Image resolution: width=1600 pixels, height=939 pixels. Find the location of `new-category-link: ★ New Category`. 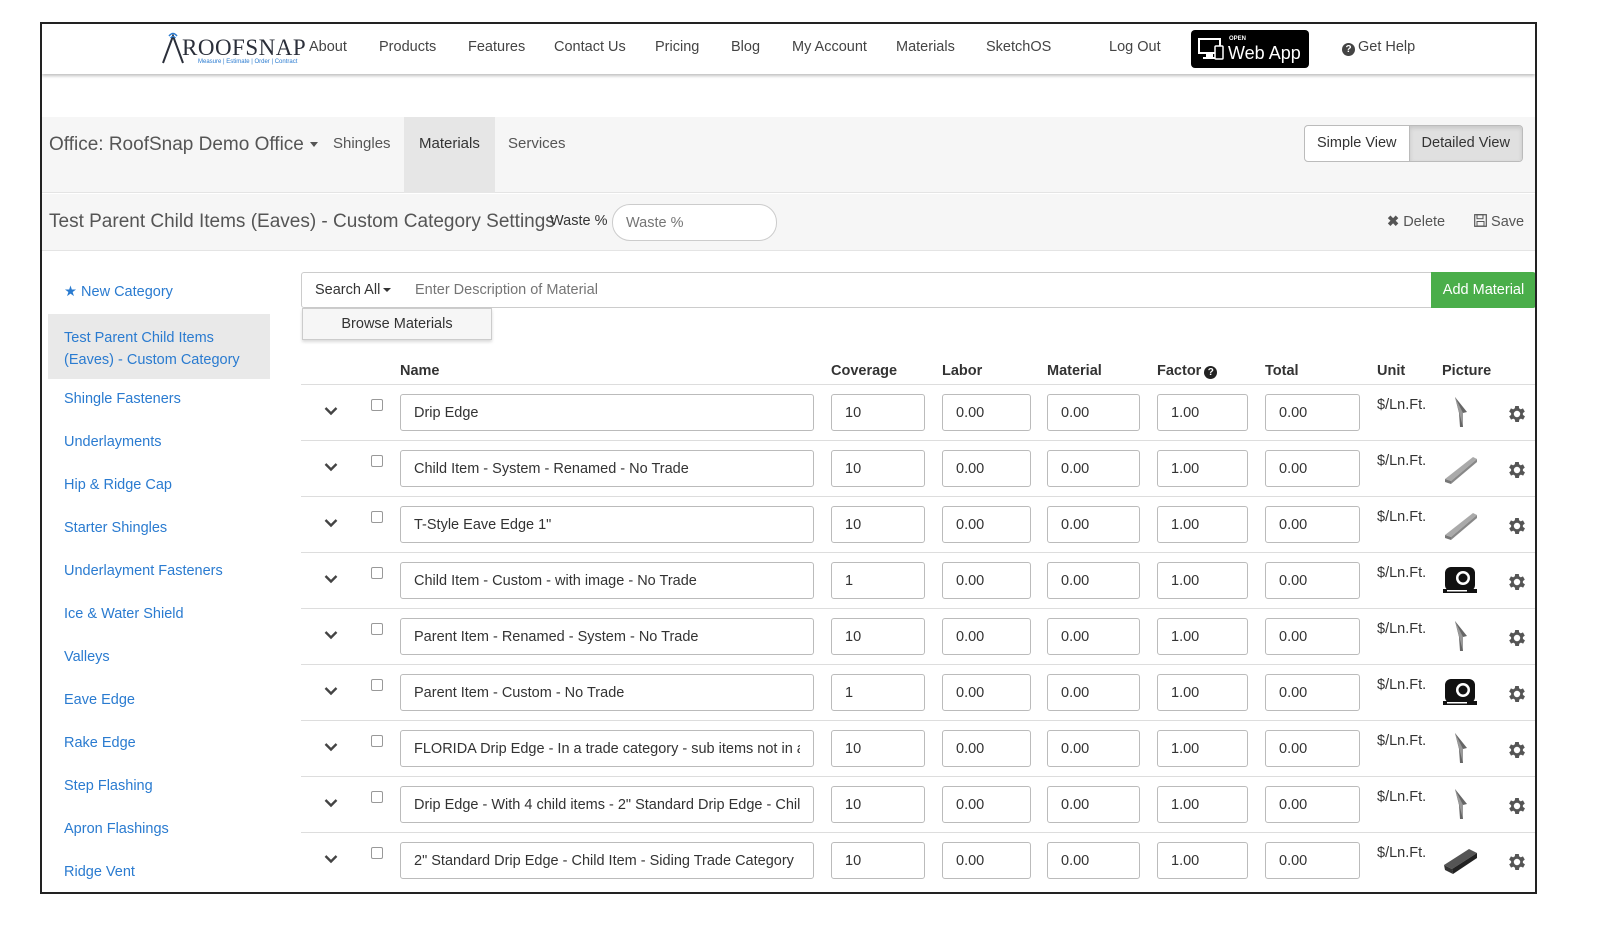

new-category-link: ★ New Category is located at coordinates (118, 292).